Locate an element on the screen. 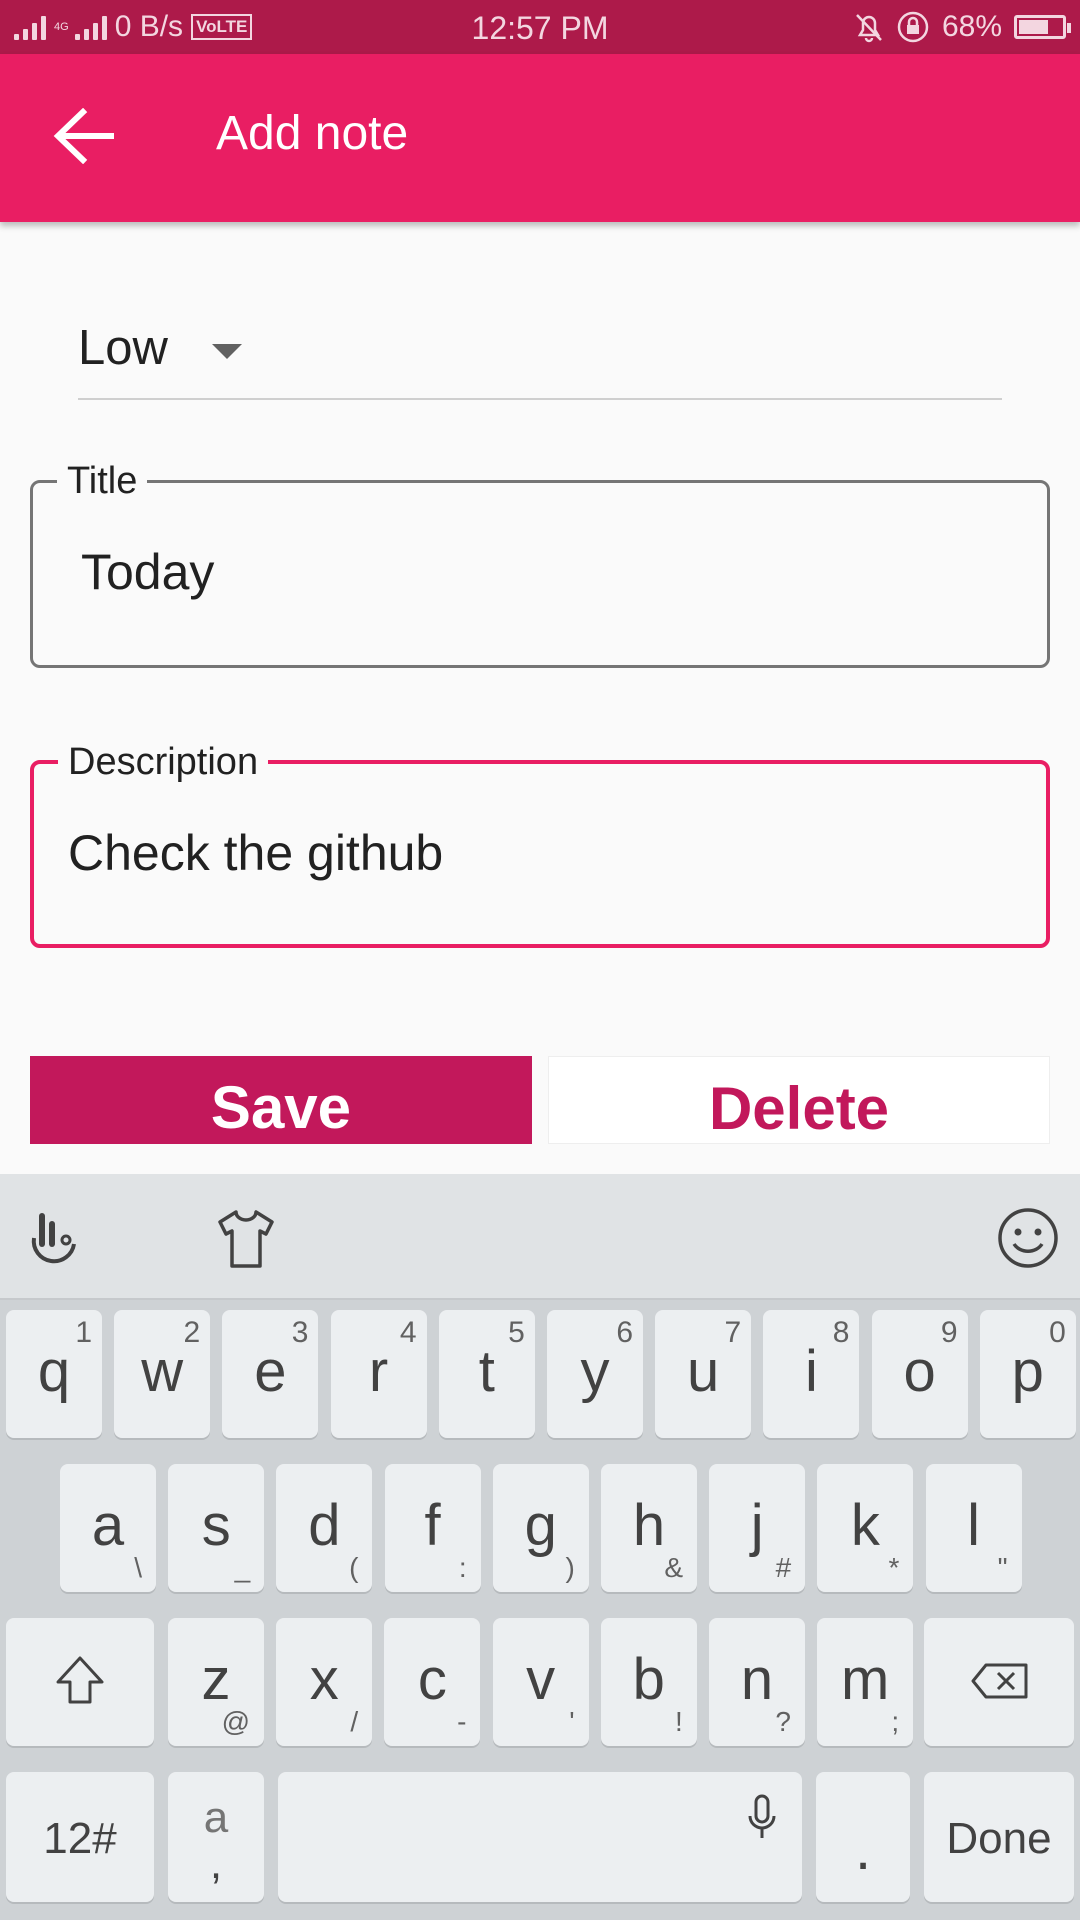 The image size is (1080, 1920). key-v: v ' is located at coordinates (540, 1682).